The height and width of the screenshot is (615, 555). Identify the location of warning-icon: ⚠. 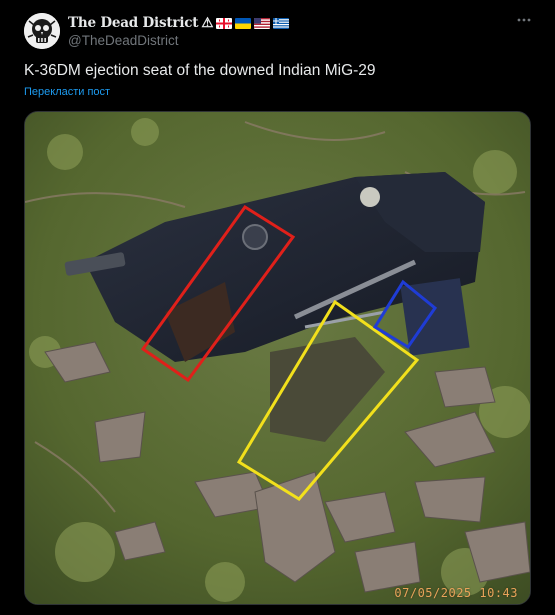
(207, 23).